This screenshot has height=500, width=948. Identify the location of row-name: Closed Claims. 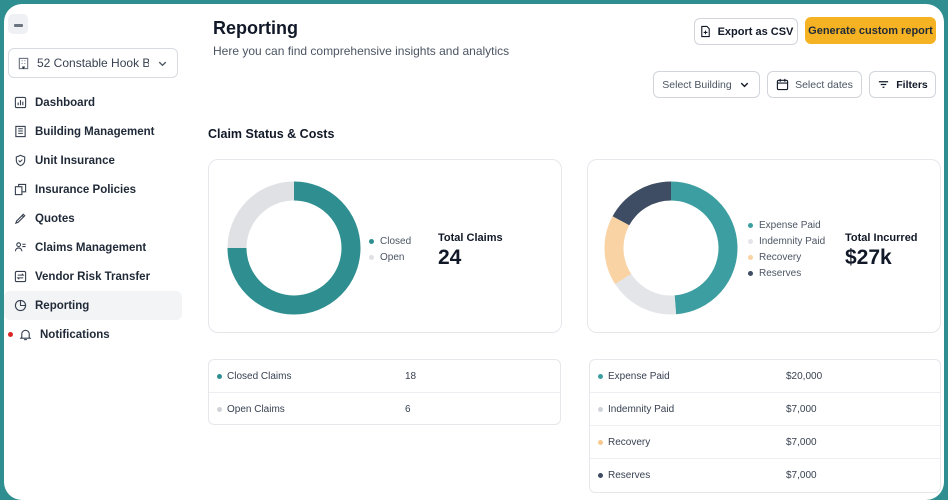
(307, 376).